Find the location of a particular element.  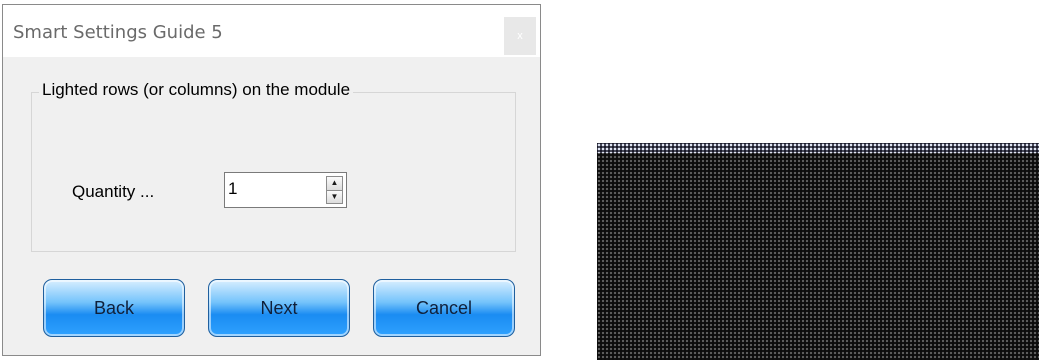

spin-buttons: ▲ ▼ is located at coordinates (334, 190).